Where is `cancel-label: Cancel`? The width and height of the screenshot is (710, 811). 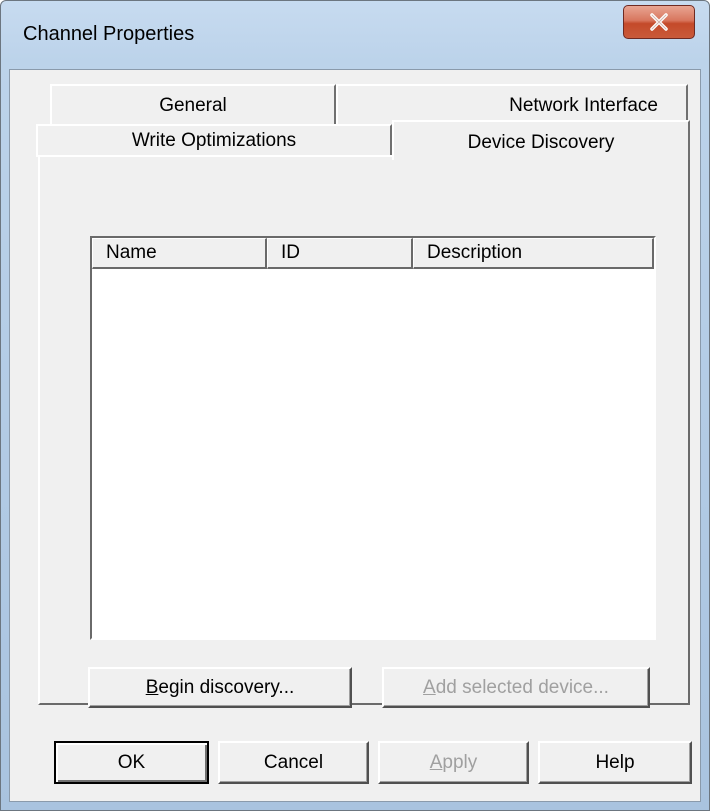
cancel-label: Cancel is located at coordinates (293, 762).